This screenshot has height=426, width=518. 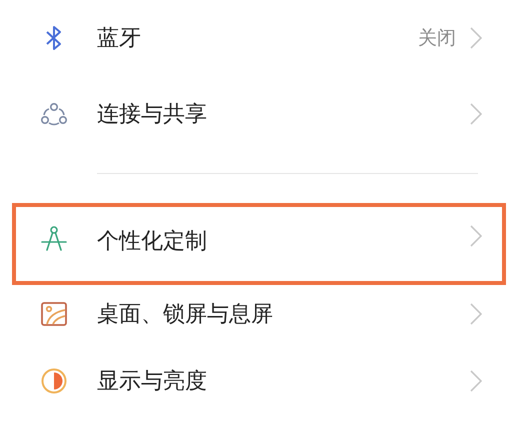 I want to click on brightness-icon, so click(x=54, y=381).